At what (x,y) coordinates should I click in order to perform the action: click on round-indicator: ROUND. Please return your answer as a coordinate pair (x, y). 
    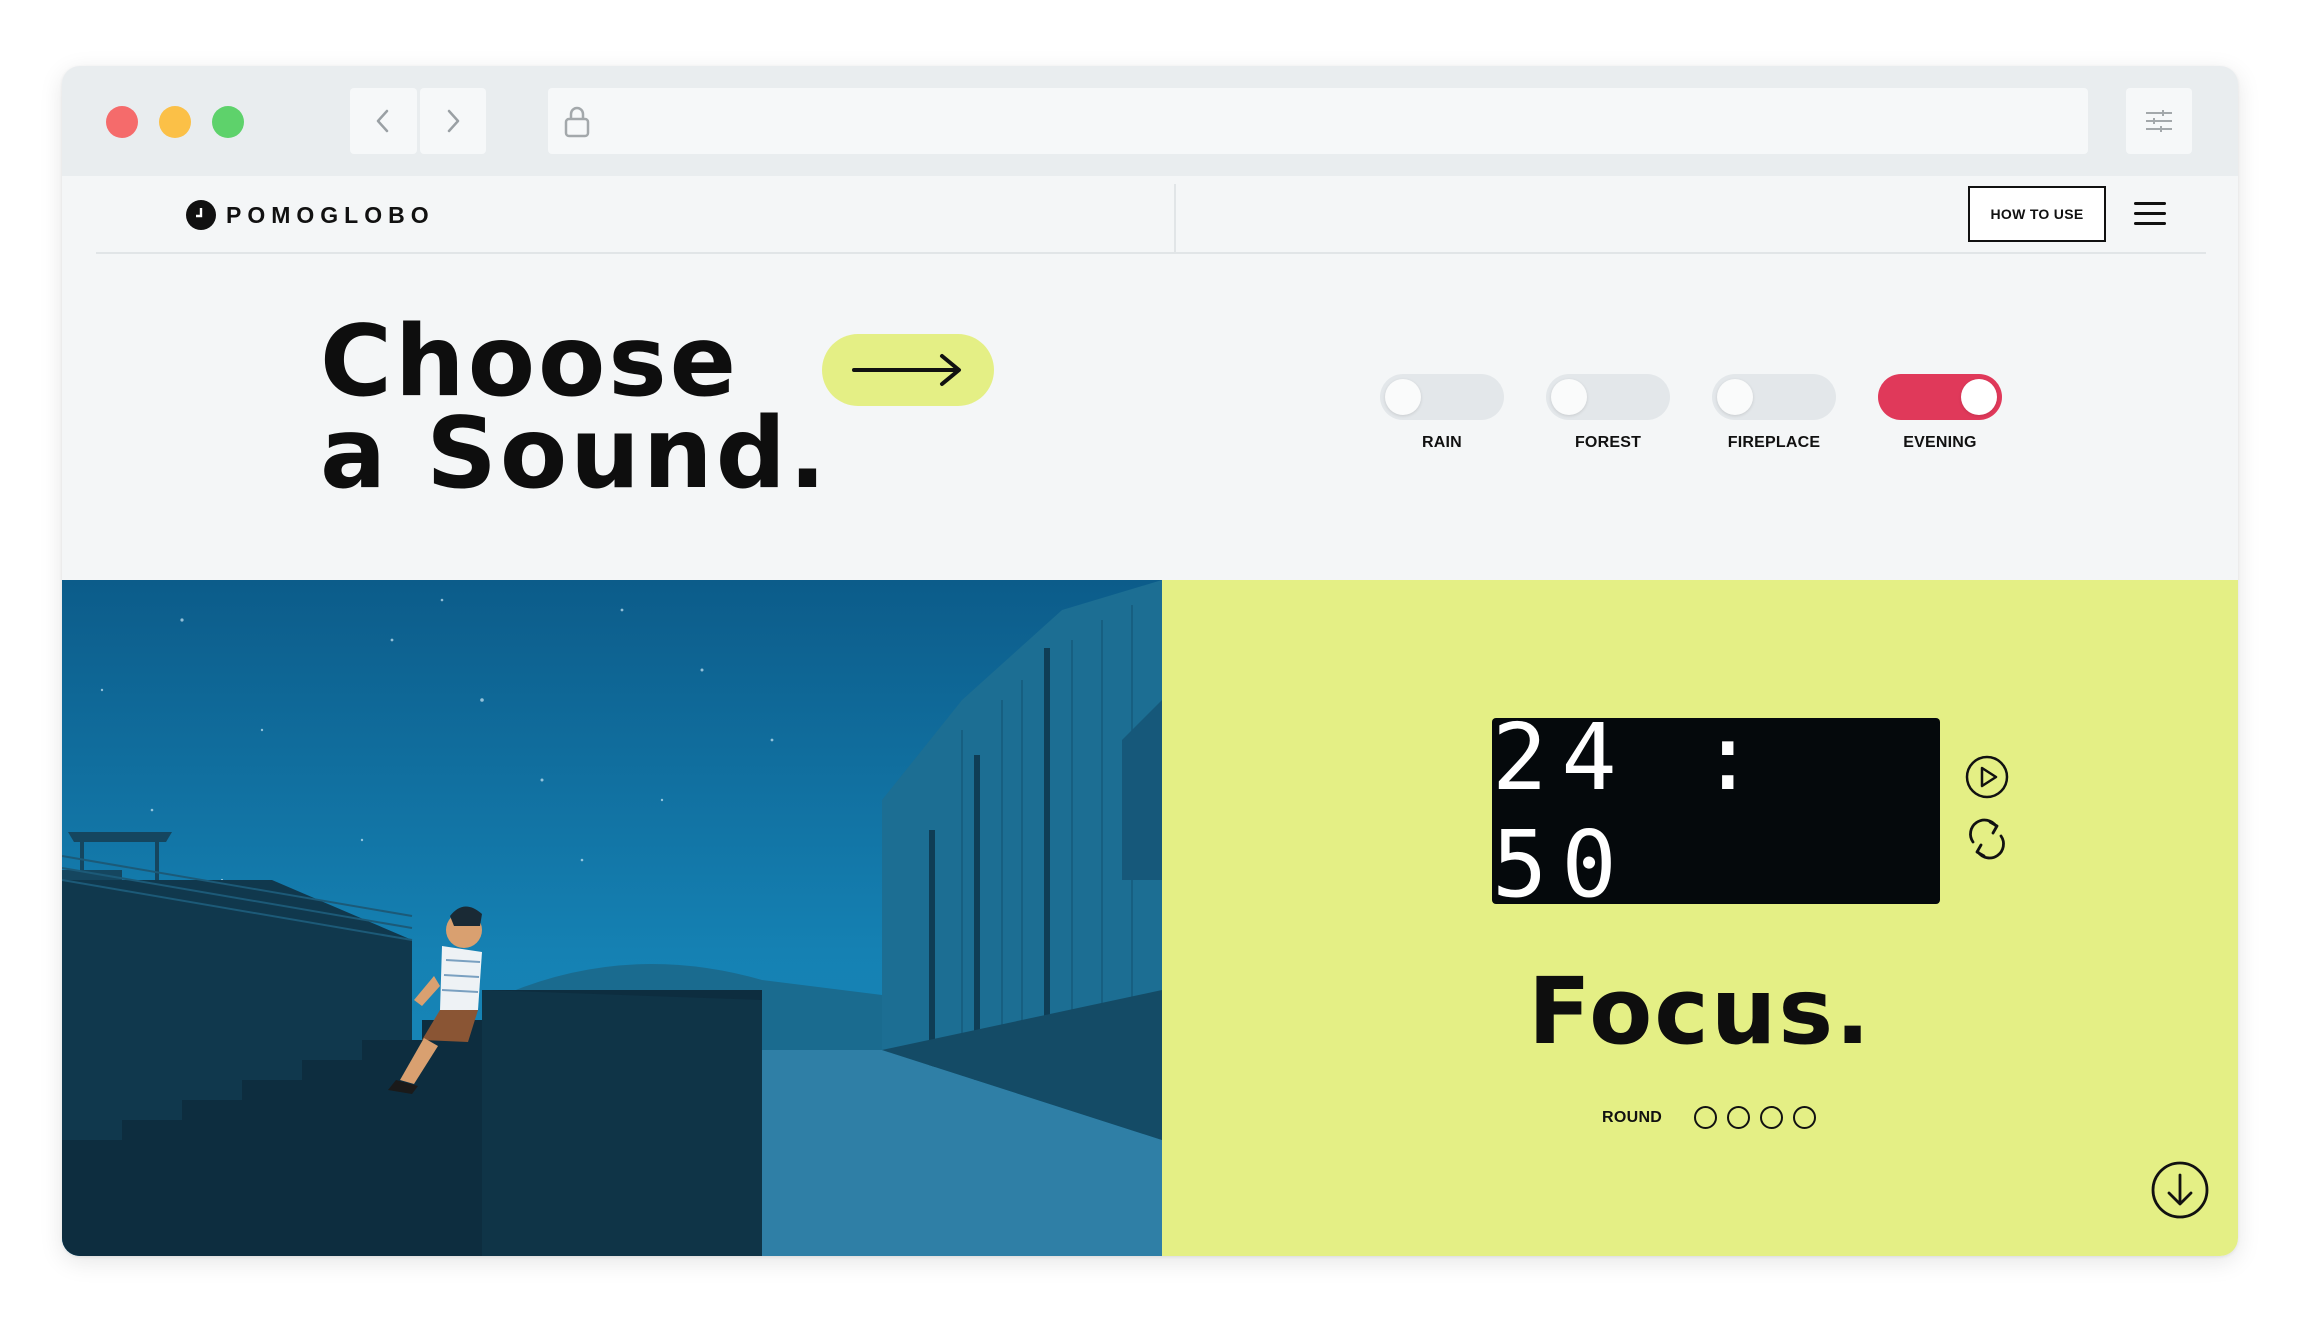
    Looking at the image, I should click on (1709, 1117).